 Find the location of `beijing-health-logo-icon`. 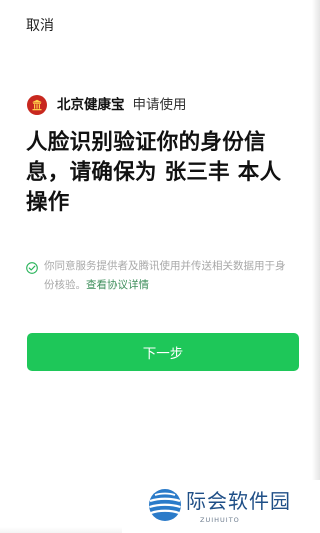

beijing-health-logo-icon is located at coordinates (37, 105).